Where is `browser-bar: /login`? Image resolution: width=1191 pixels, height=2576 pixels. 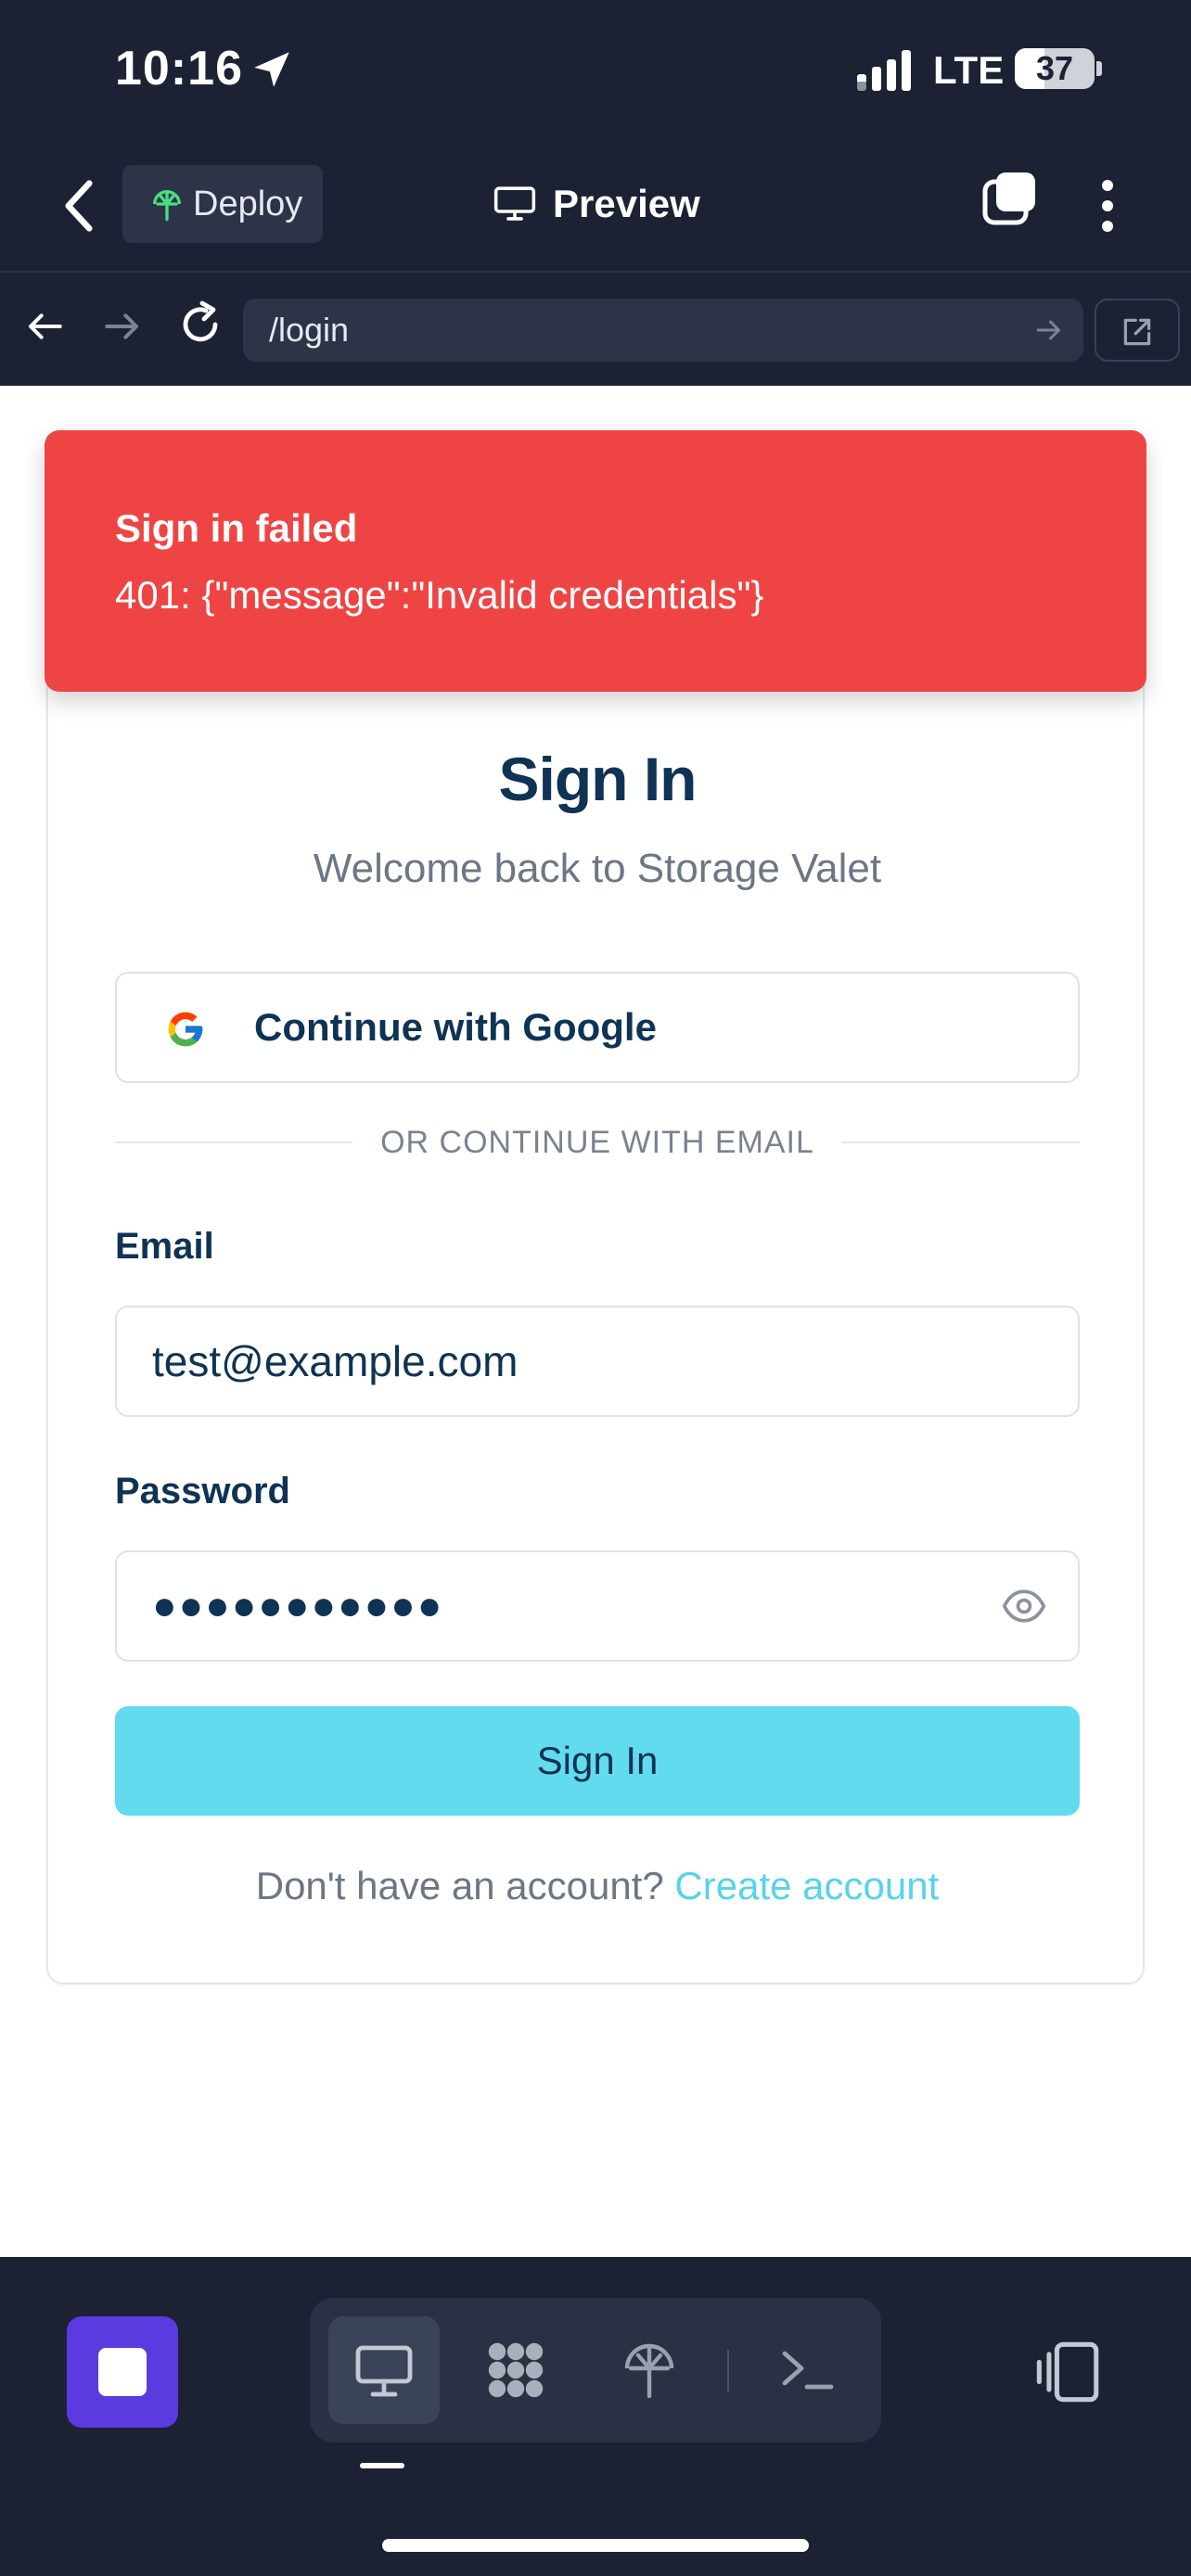 browser-bar: /login is located at coordinates (595, 330).